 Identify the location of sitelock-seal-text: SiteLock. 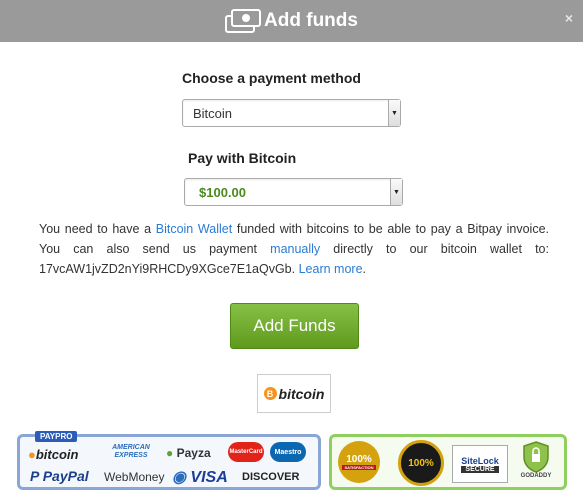
(480, 460).